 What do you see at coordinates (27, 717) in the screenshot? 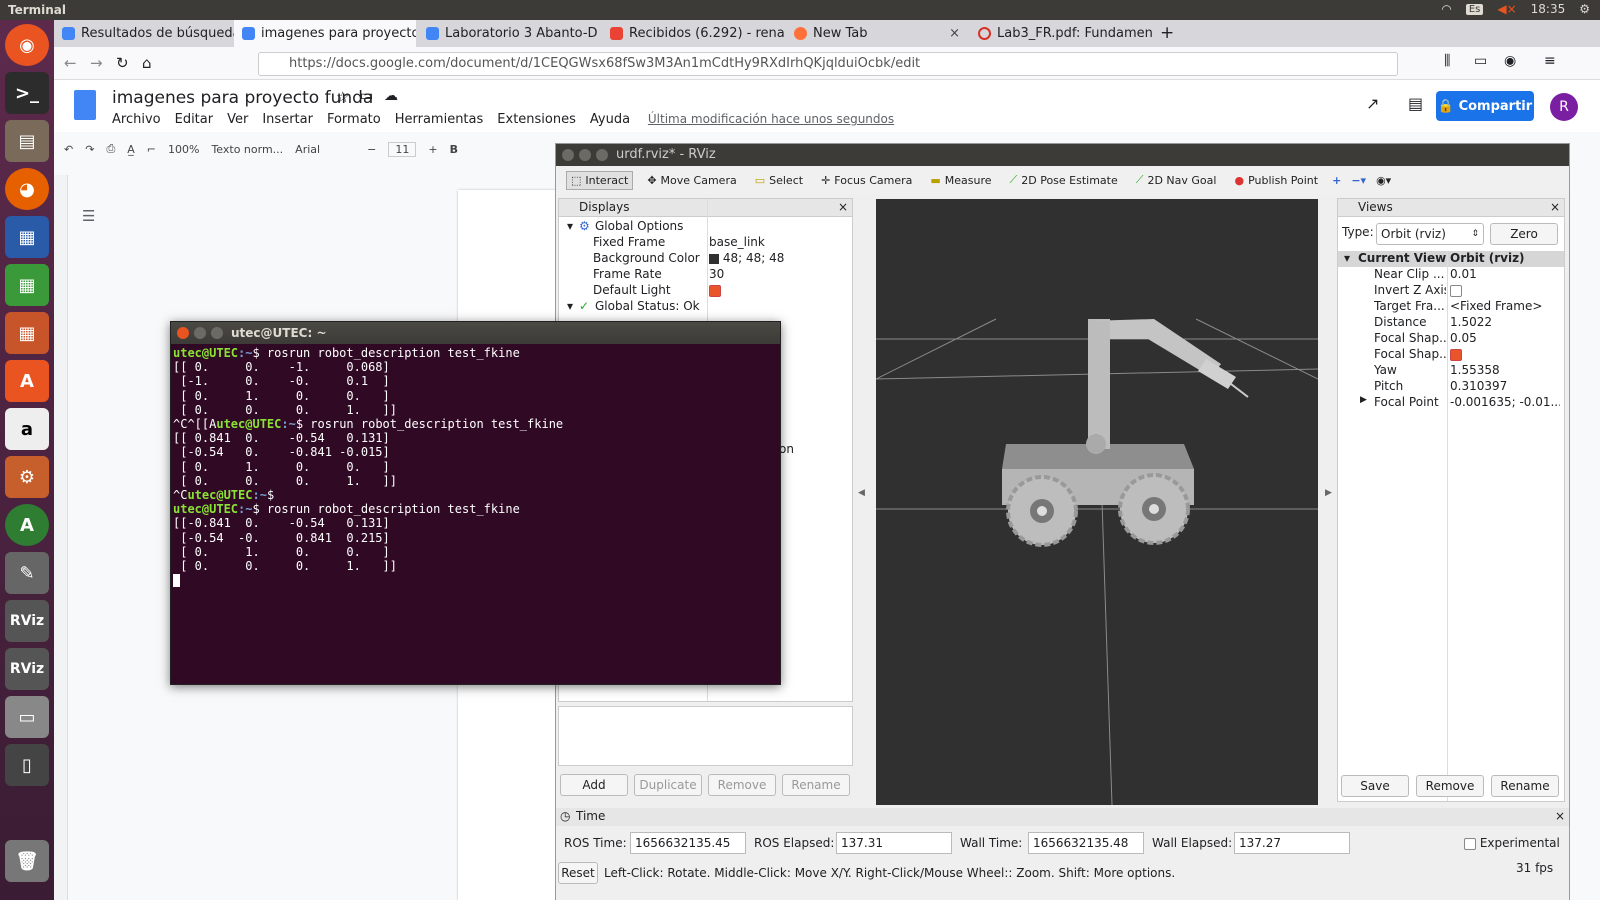
I see `disk-launcher-icon: ▭` at bounding box center [27, 717].